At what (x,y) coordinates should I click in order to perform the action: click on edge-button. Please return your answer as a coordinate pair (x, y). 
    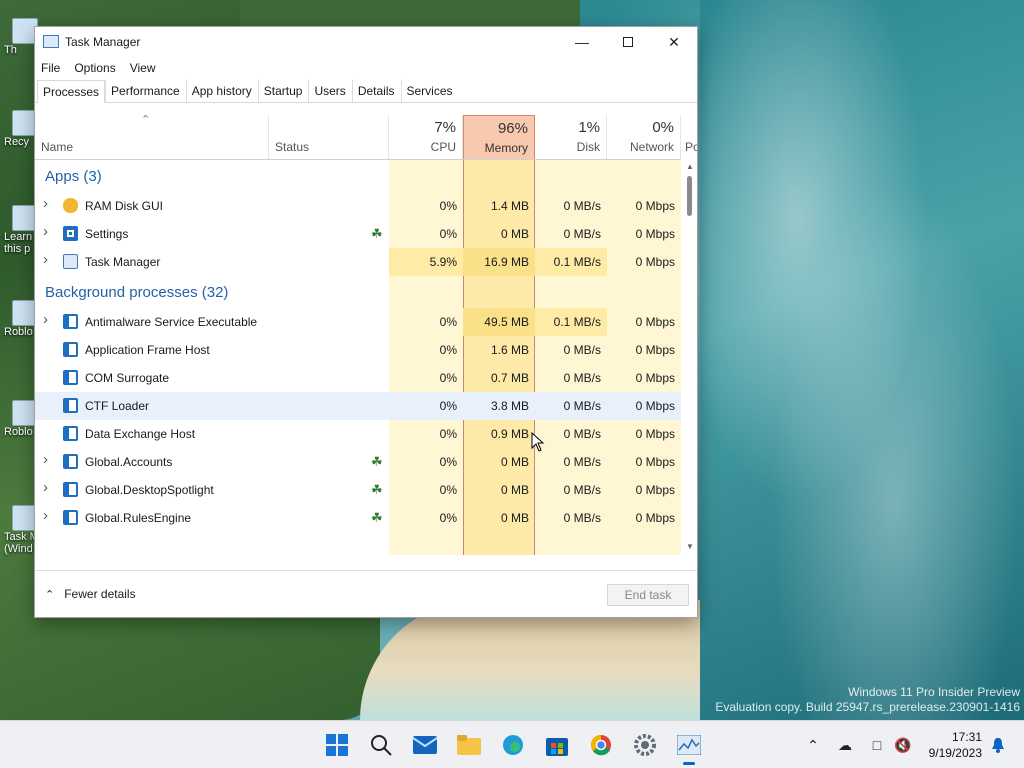
    Looking at the image, I should click on (513, 745).